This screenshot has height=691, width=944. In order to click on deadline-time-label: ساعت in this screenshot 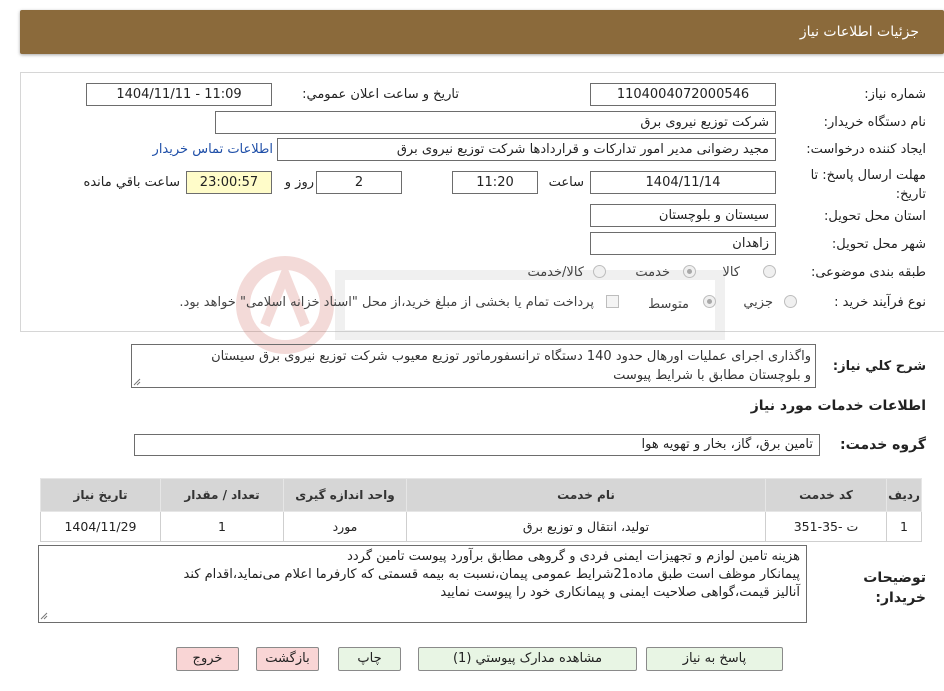, I will do `click(566, 182)`.